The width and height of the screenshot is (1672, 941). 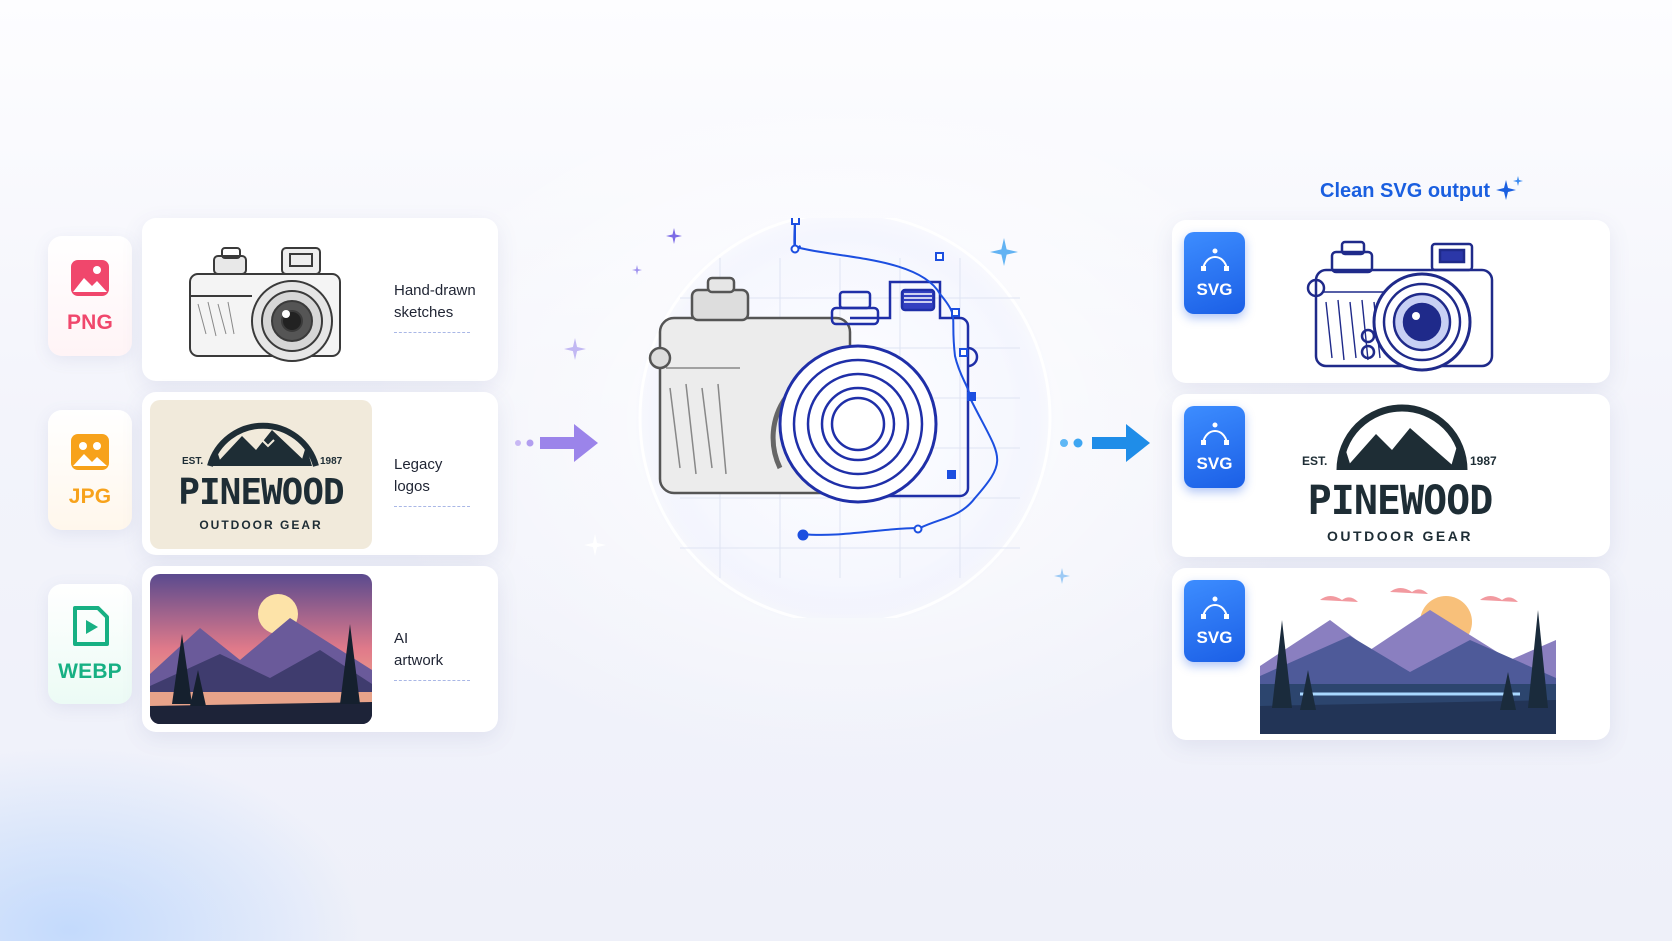 I want to click on output-card-artwork: SVG, so click(x=1391, y=654).